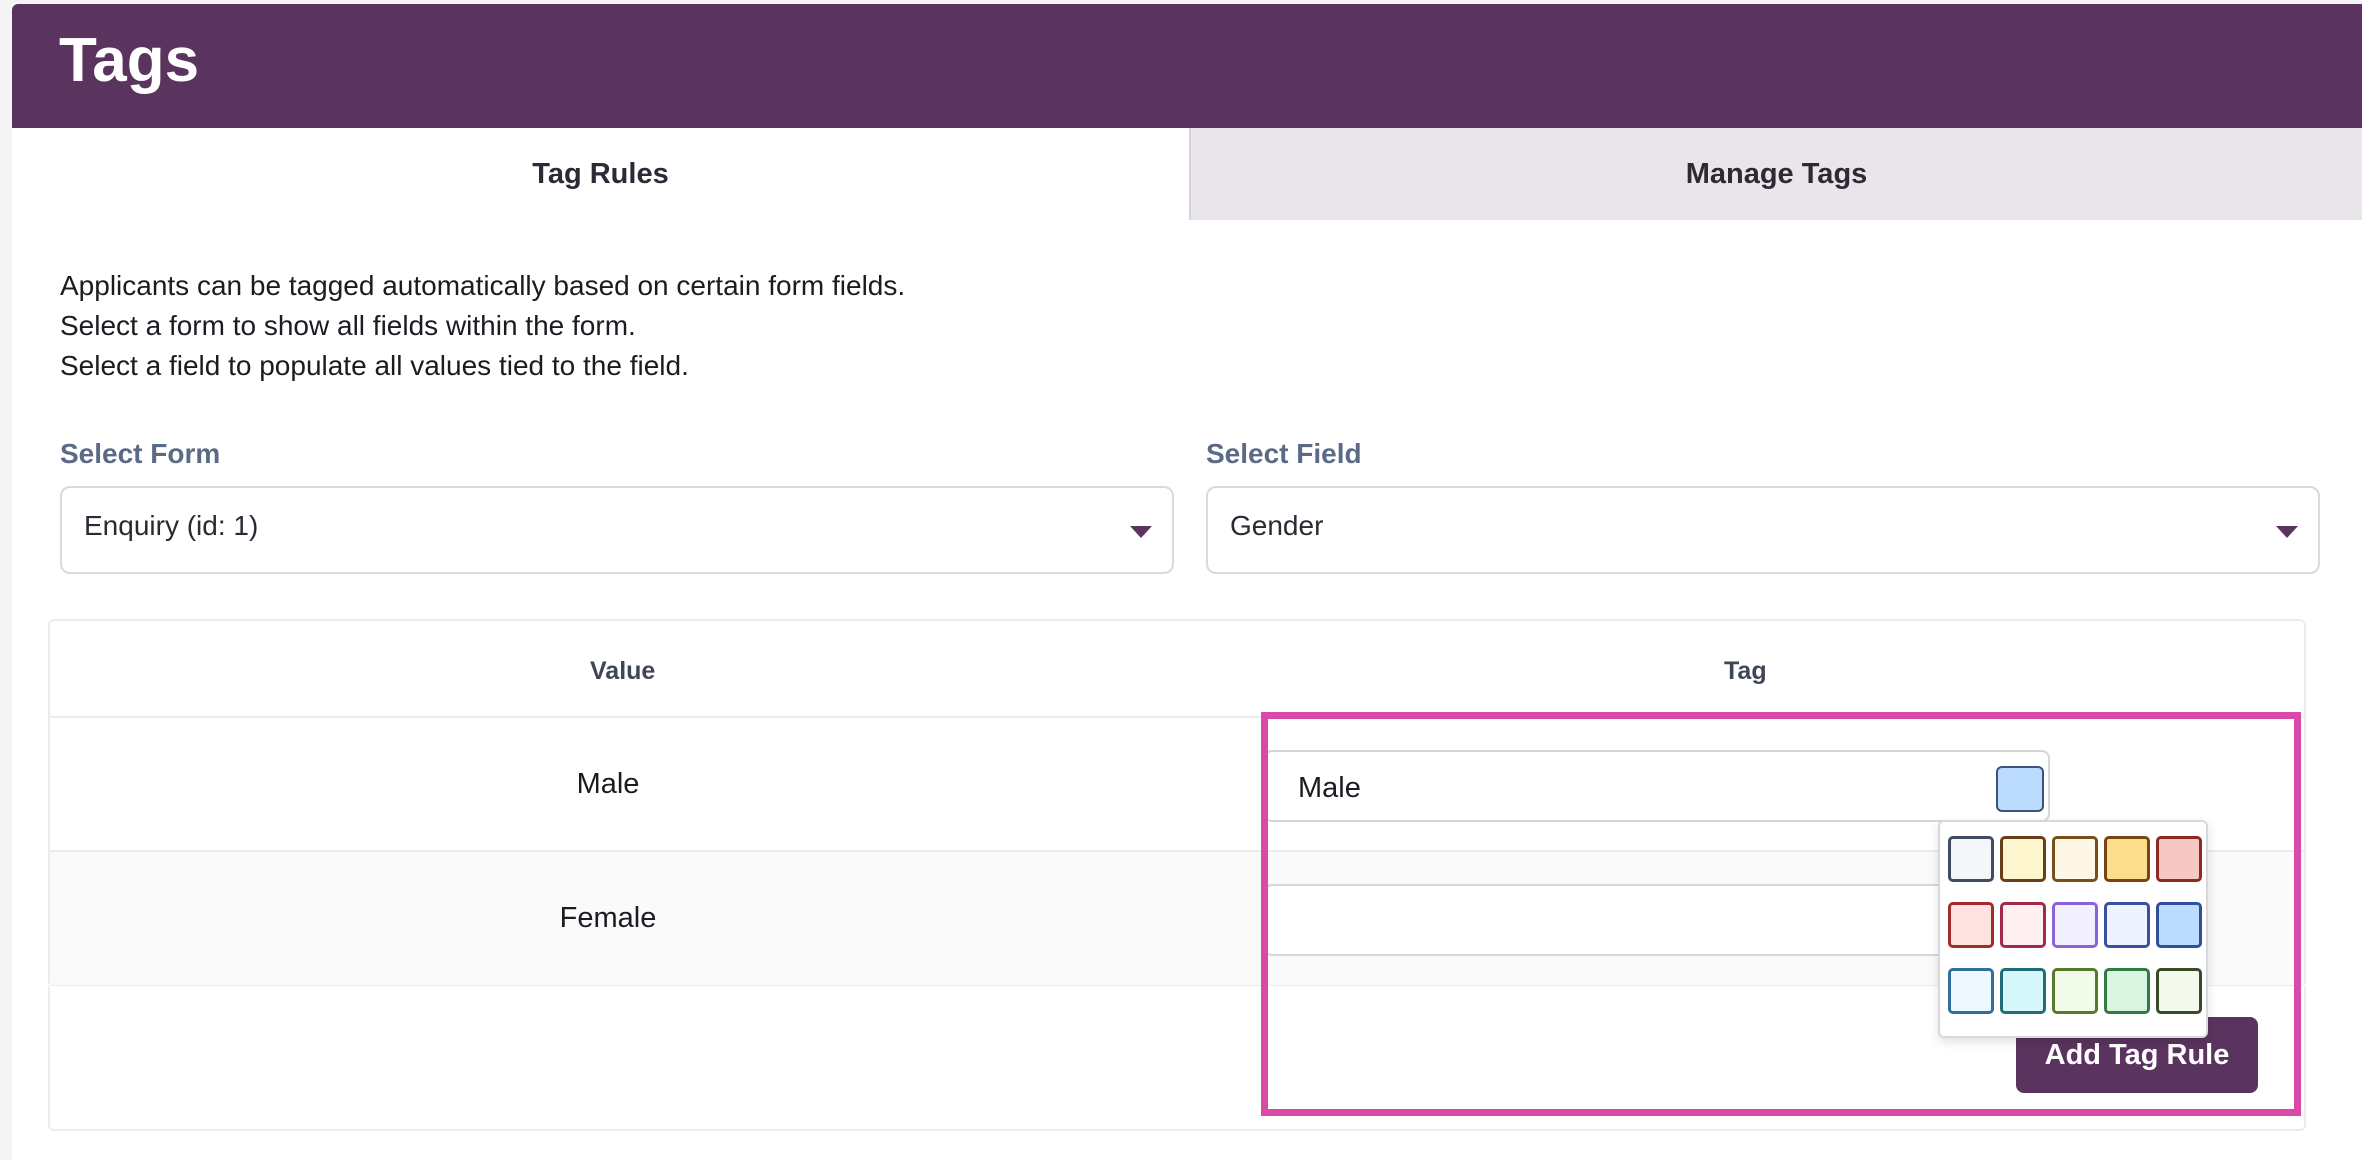  I want to click on page-header: Tags, so click(1187, 66).